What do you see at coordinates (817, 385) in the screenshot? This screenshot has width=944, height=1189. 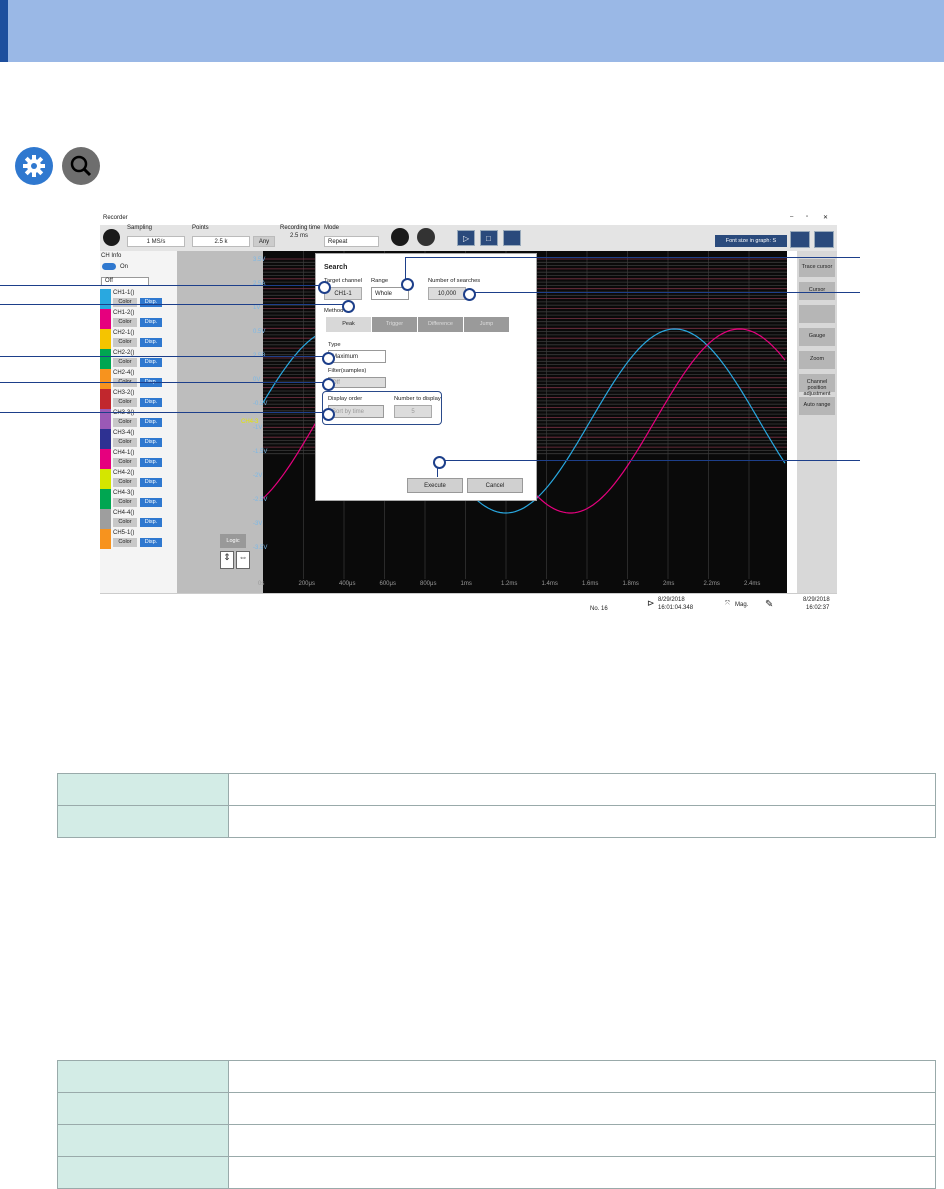 I see `right-menu-button: Channel position adjustment` at bounding box center [817, 385].